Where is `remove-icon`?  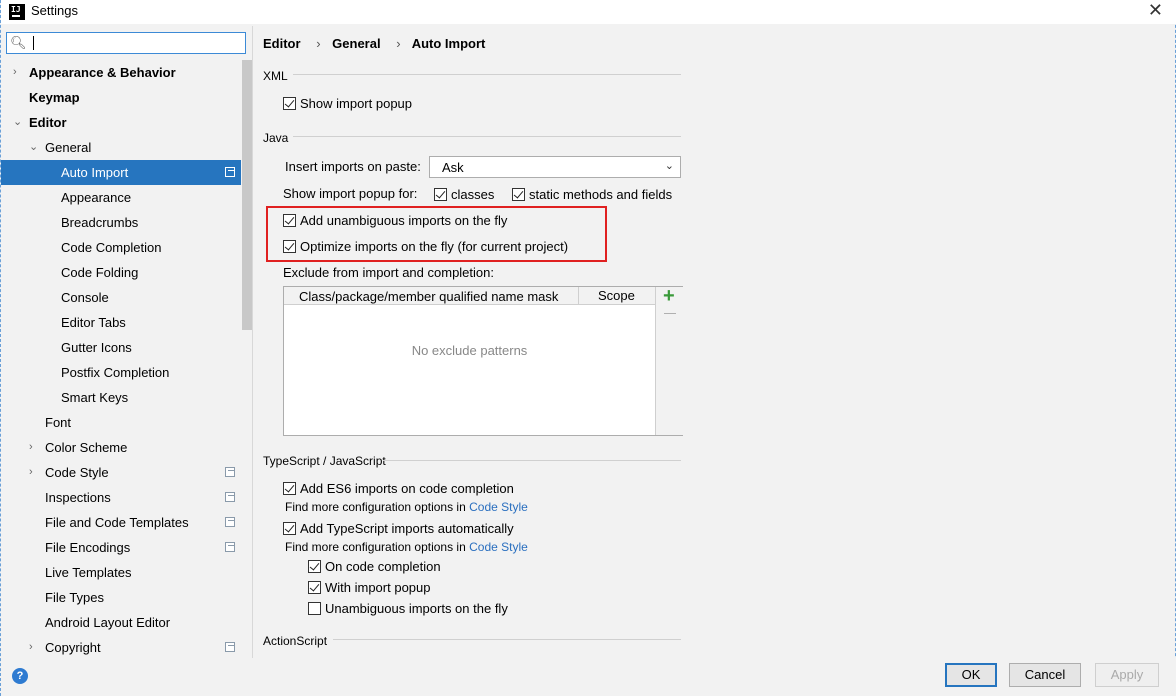 remove-icon is located at coordinates (670, 313).